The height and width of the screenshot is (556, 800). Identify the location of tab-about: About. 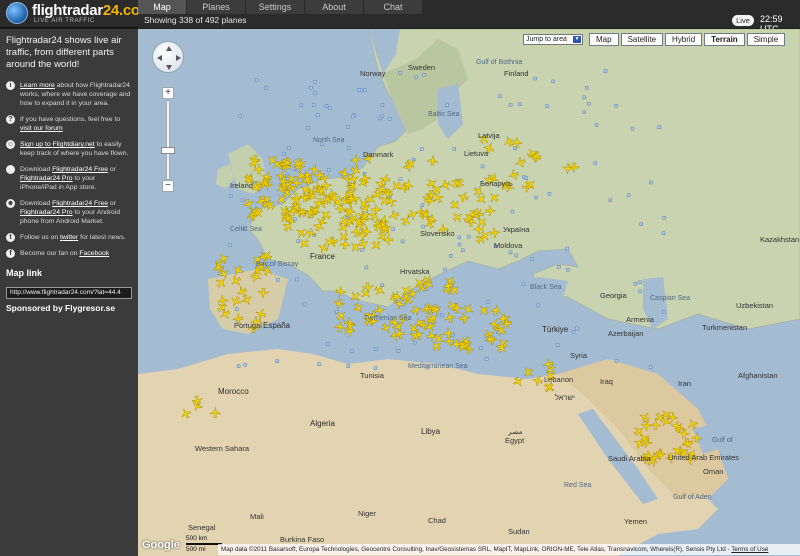
(334, 7).